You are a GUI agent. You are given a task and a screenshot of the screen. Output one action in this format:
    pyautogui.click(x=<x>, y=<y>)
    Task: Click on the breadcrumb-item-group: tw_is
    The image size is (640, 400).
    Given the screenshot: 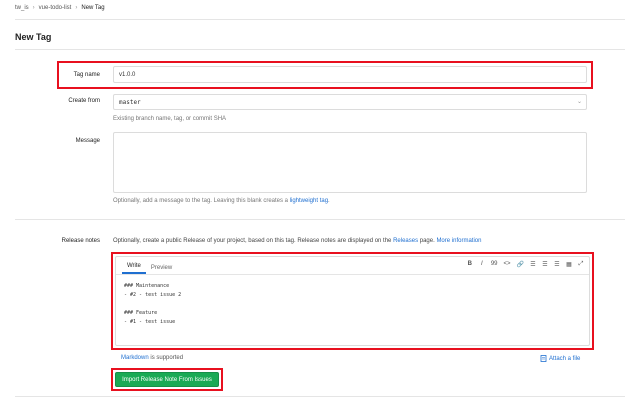 What is the action you would take?
    pyautogui.click(x=22, y=8)
    